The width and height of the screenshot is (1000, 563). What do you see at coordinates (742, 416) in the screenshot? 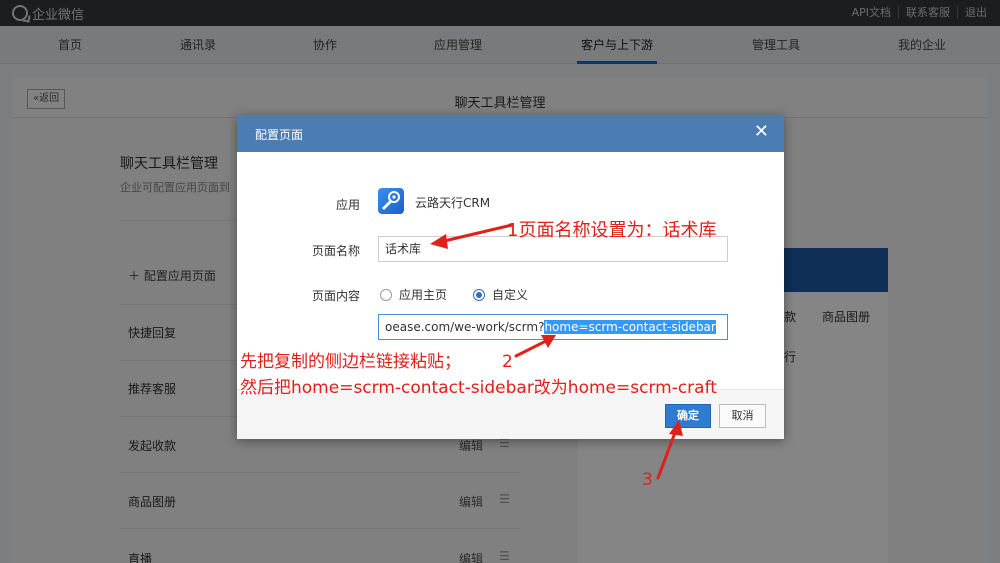
I see `cancel-button: 取消` at bounding box center [742, 416].